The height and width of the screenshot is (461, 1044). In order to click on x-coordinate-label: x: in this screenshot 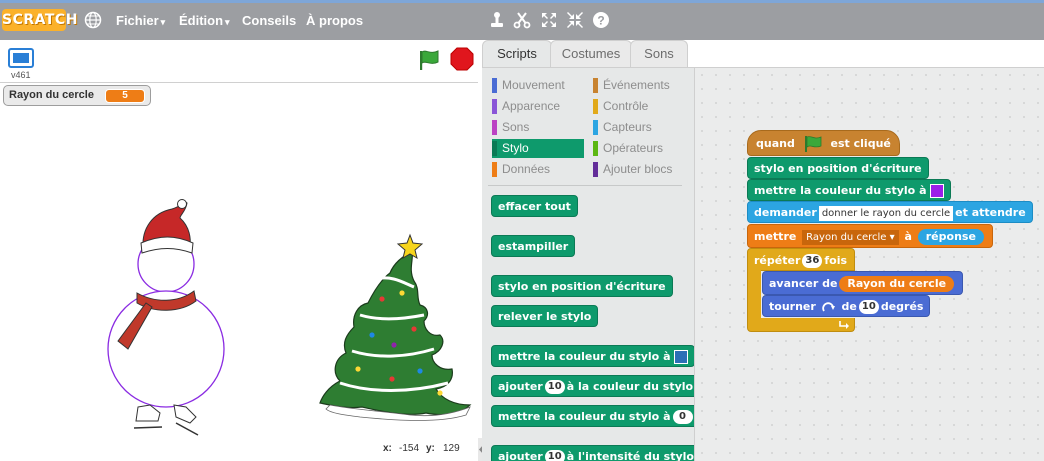, I will do `click(387, 448)`.